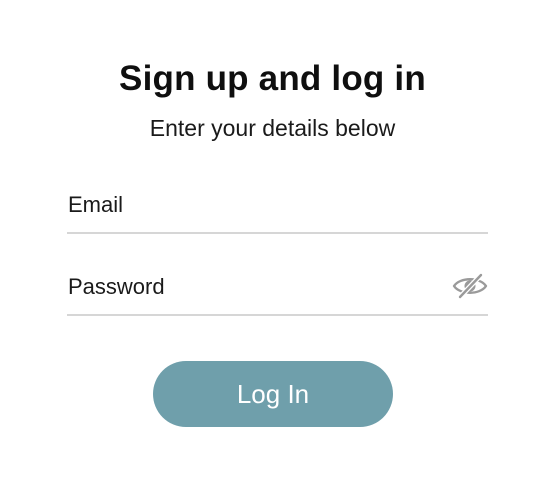 The image size is (545, 484). What do you see at coordinates (252, 287) in the screenshot?
I see `password-field` at bounding box center [252, 287].